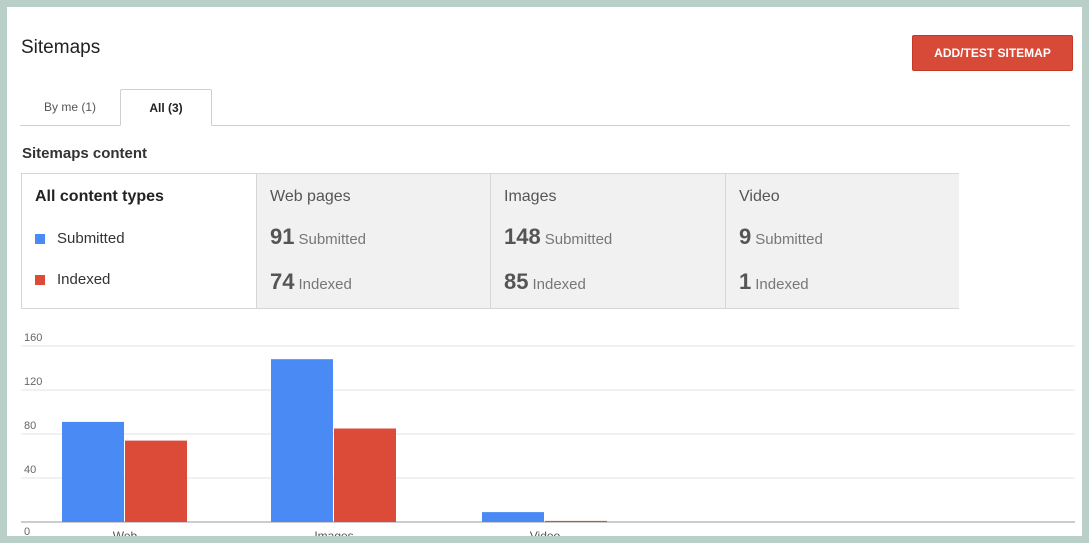  I want to click on indexed-count: 85, so click(516, 281).